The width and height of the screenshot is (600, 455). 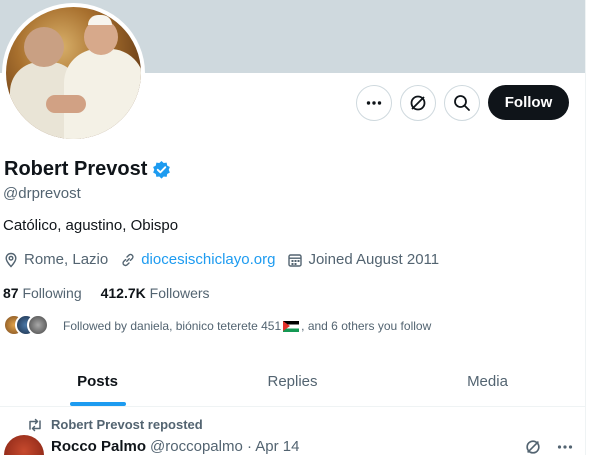 What do you see at coordinates (76, 169) in the screenshot?
I see `profile-name: Robert Prevost` at bounding box center [76, 169].